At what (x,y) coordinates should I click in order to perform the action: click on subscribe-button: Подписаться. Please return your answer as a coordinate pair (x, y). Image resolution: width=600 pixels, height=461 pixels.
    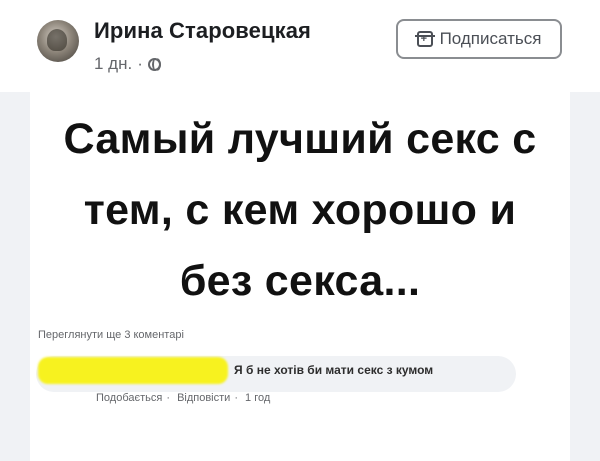
    Looking at the image, I should click on (479, 39).